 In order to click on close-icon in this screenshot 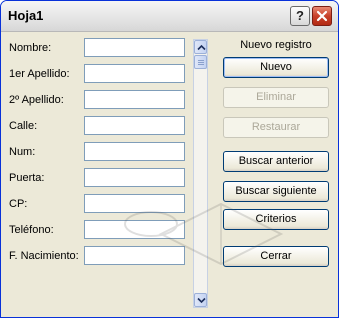, I will do `click(322, 16)`.